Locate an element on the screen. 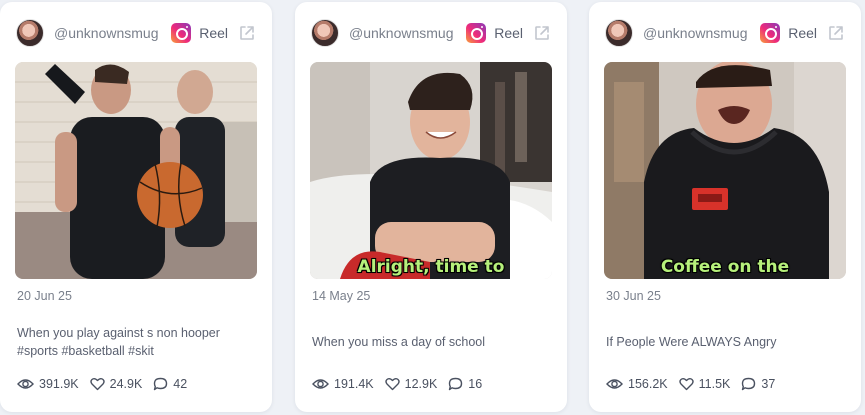  post-date: 30 Jun 25 is located at coordinates (633, 296).